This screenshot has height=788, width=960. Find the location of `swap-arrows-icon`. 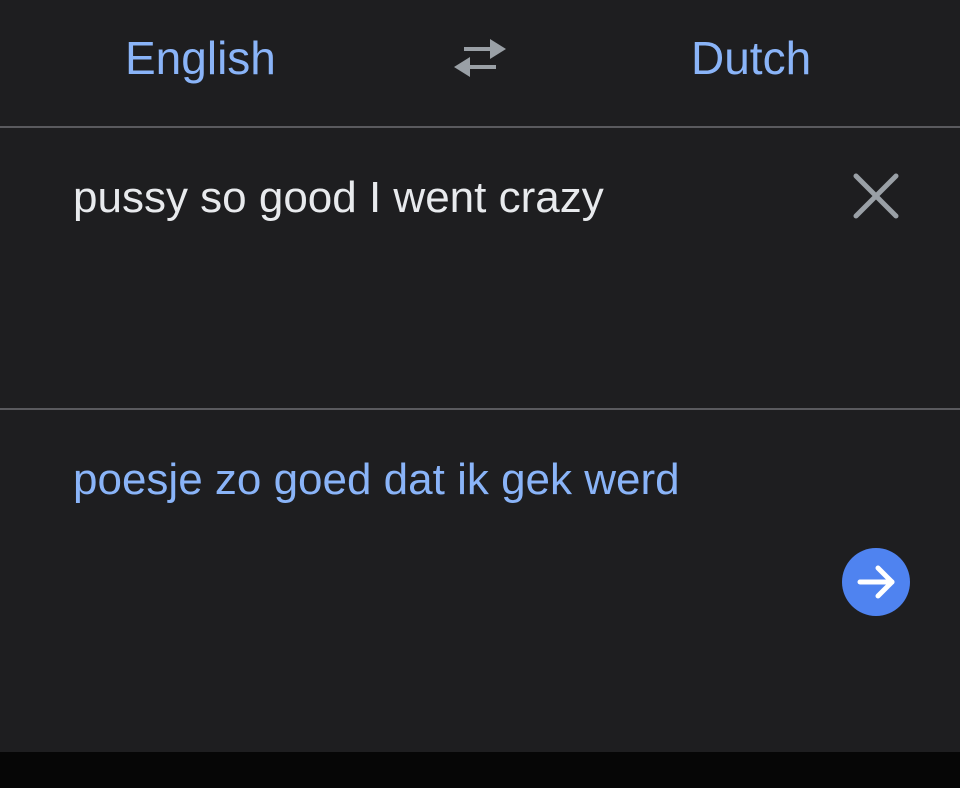

swap-arrows-icon is located at coordinates (480, 58).